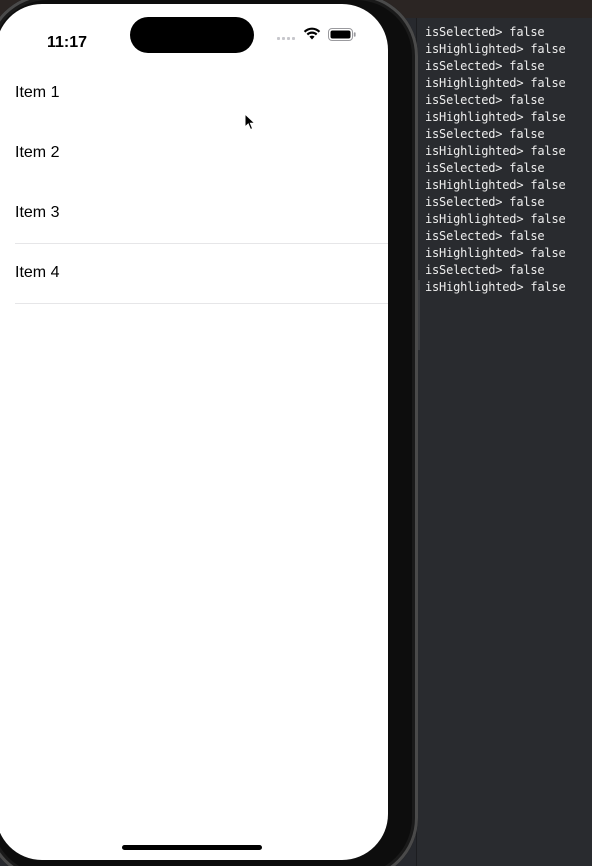 Image resolution: width=592 pixels, height=866 pixels. Describe the element at coordinates (194, 214) in the screenshot. I see `table-row: Item 3` at that location.